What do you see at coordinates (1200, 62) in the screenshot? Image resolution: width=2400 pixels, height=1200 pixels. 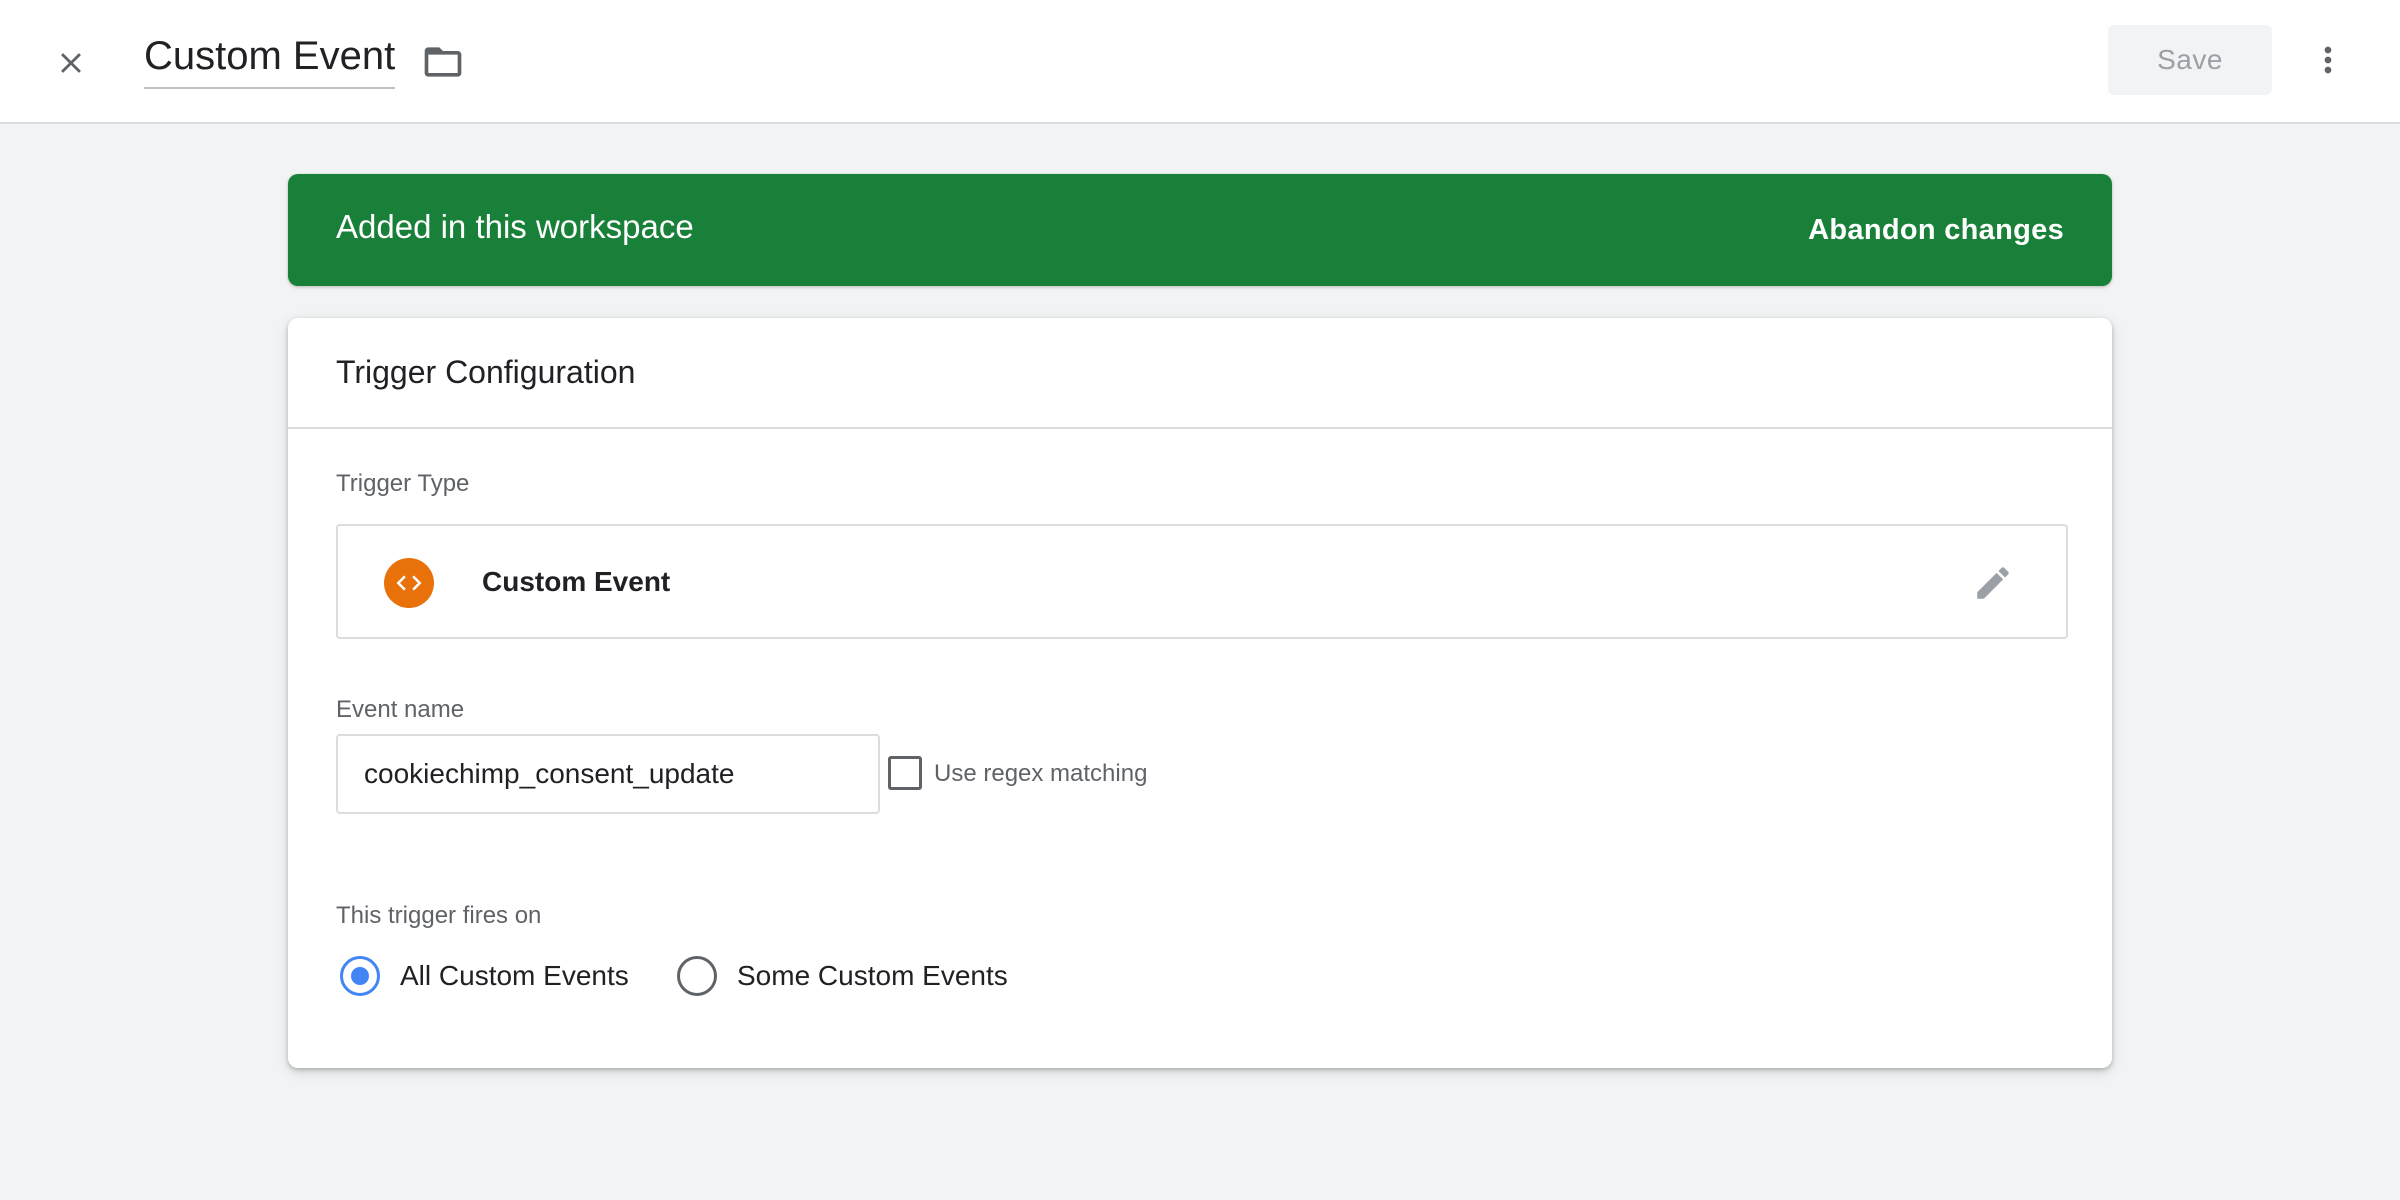 I see `top-bar: Custom Event Save` at bounding box center [1200, 62].